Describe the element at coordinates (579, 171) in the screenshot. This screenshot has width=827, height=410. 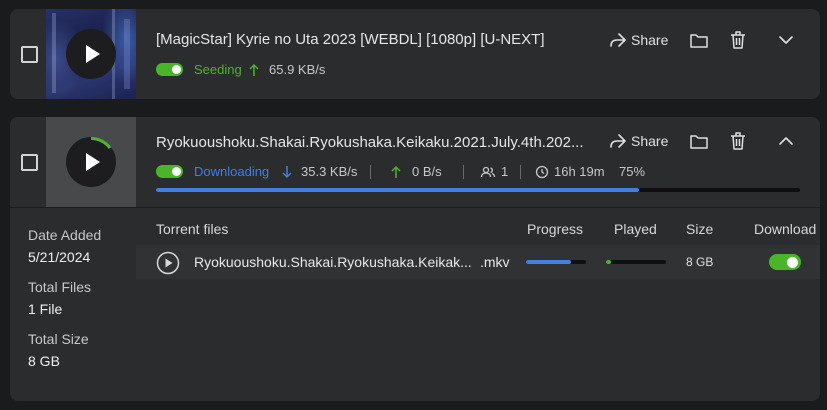
I see `eta: 16h 19m` at that location.